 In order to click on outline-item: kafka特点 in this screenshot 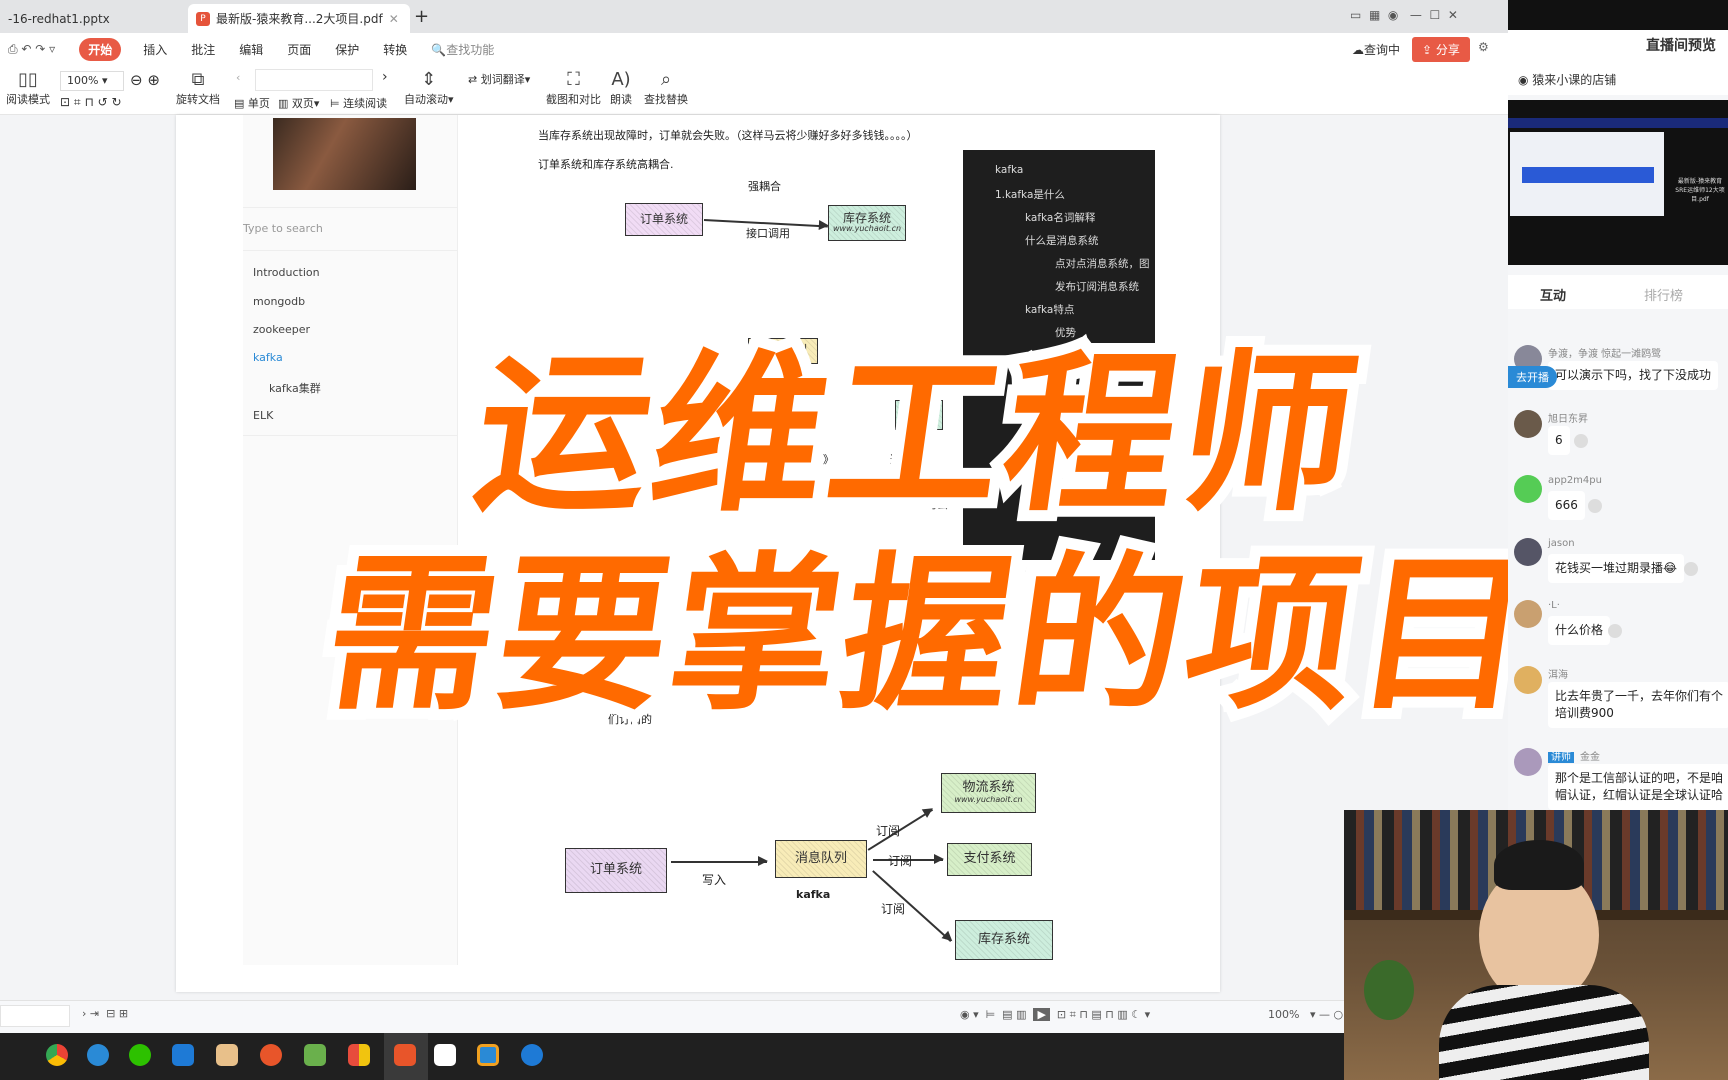, I will do `click(1050, 310)`.